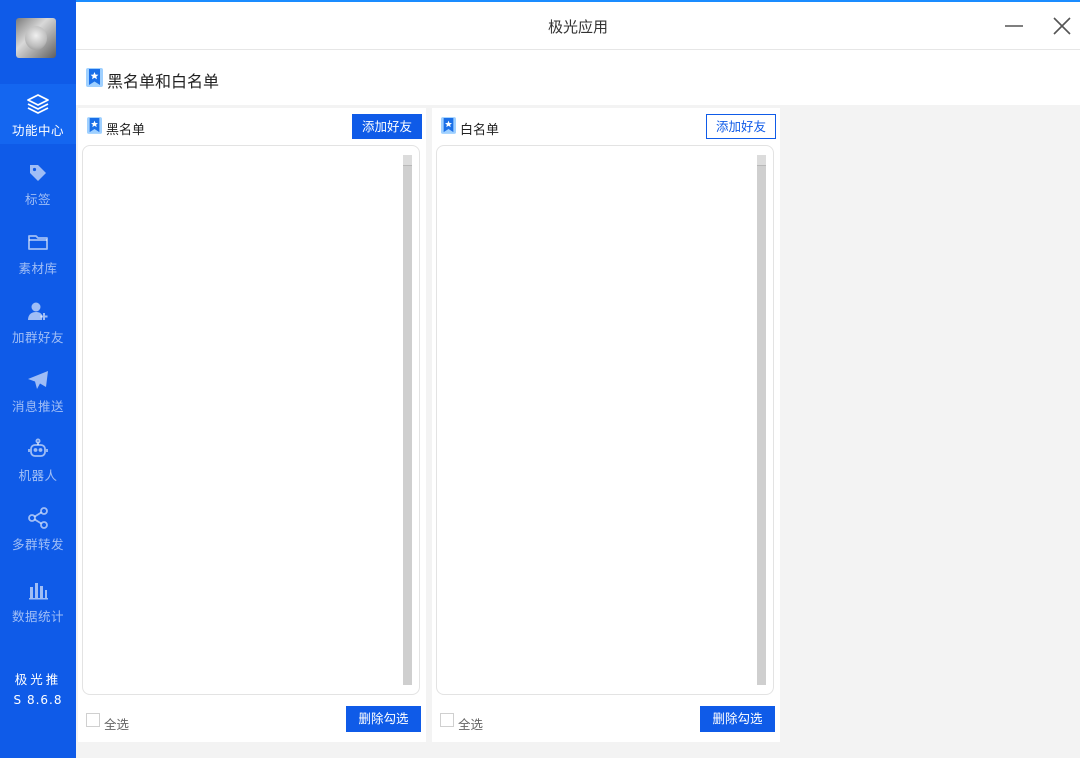  Describe the element at coordinates (38, 459) in the screenshot. I see `sidebar-item-robot: 机器人` at that location.